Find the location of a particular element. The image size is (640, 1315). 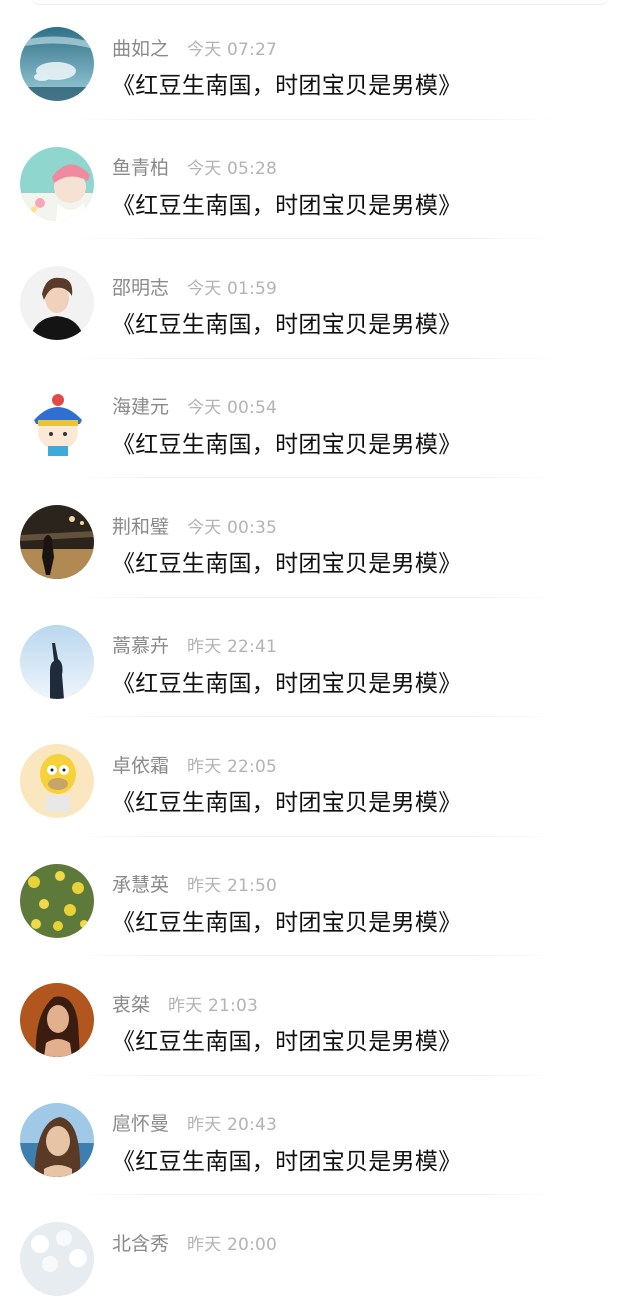

sender-name: 邵明志 is located at coordinates (140, 286).